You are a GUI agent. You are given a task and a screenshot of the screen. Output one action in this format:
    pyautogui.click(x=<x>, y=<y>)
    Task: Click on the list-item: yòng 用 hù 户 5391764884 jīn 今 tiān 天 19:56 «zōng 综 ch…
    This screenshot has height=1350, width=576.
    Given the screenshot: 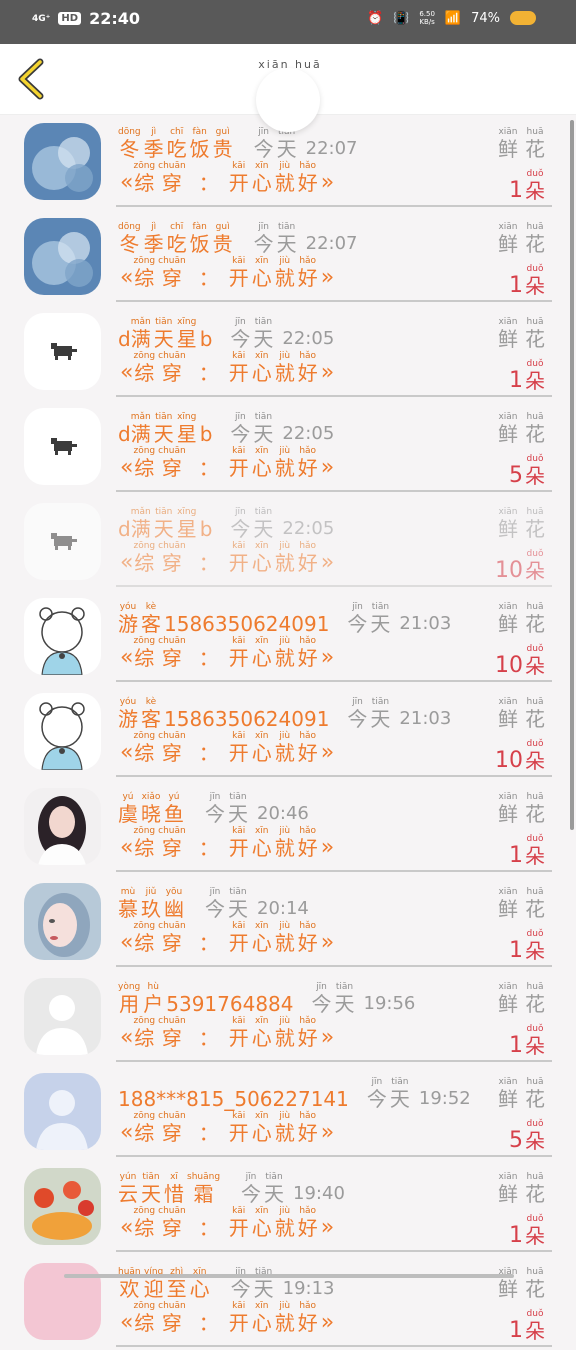 What is the action you would take?
    pyautogui.click(x=288, y=1017)
    